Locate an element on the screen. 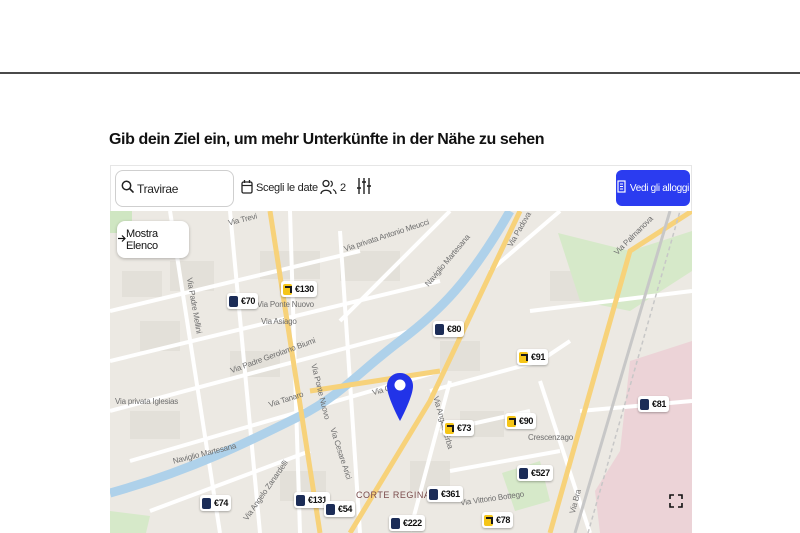 The image size is (800, 533). fullscreen-icon is located at coordinates (676, 503).